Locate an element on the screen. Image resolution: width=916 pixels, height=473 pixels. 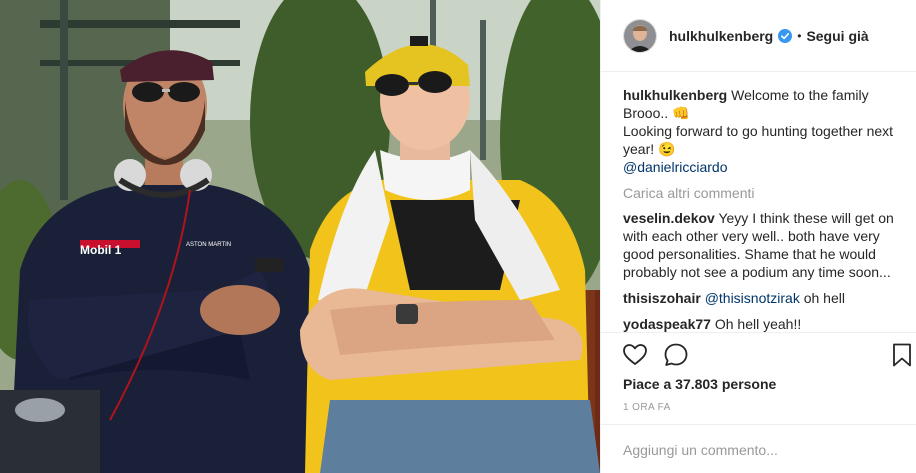
add-comment-bar is located at coordinates (758, 448).